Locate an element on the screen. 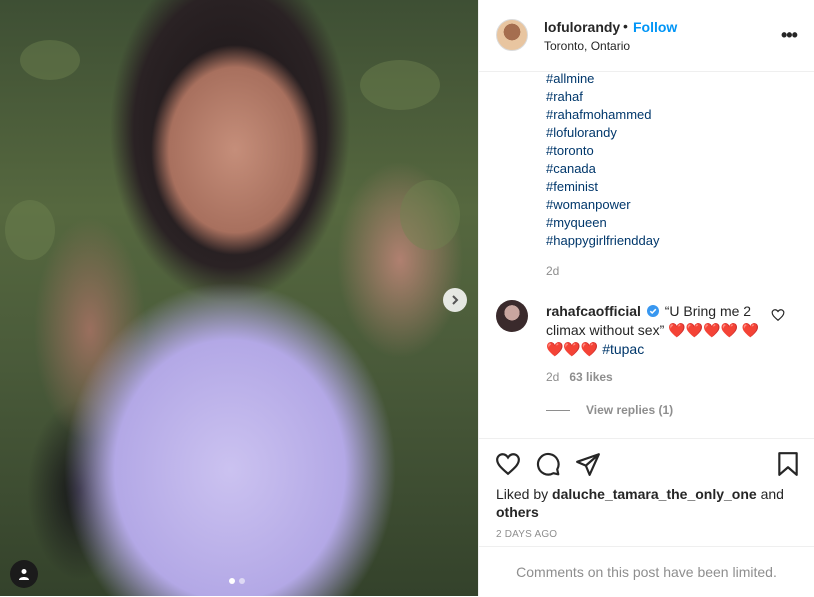 The width and height of the screenshot is (814, 597). comment-meta: 2d 63 likes is located at coordinates (579, 377).